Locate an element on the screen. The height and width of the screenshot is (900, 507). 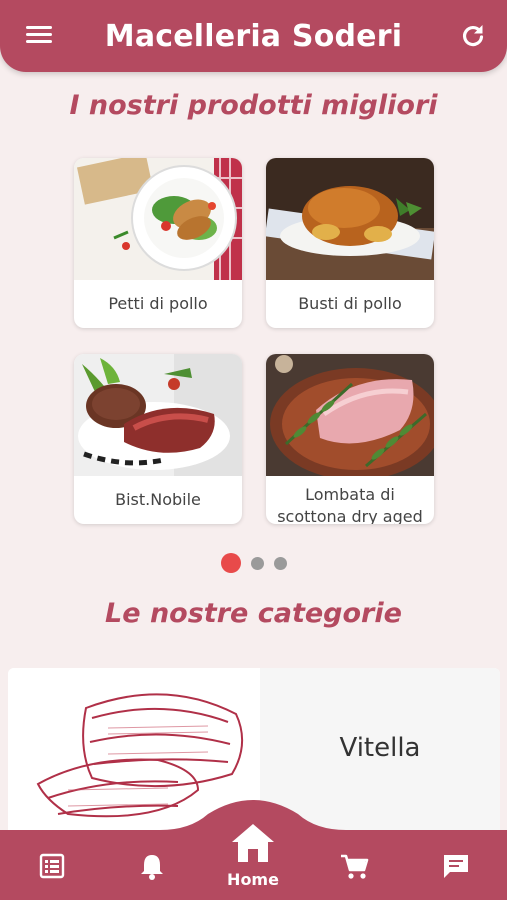
home-icon is located at coordinates (253, 843).